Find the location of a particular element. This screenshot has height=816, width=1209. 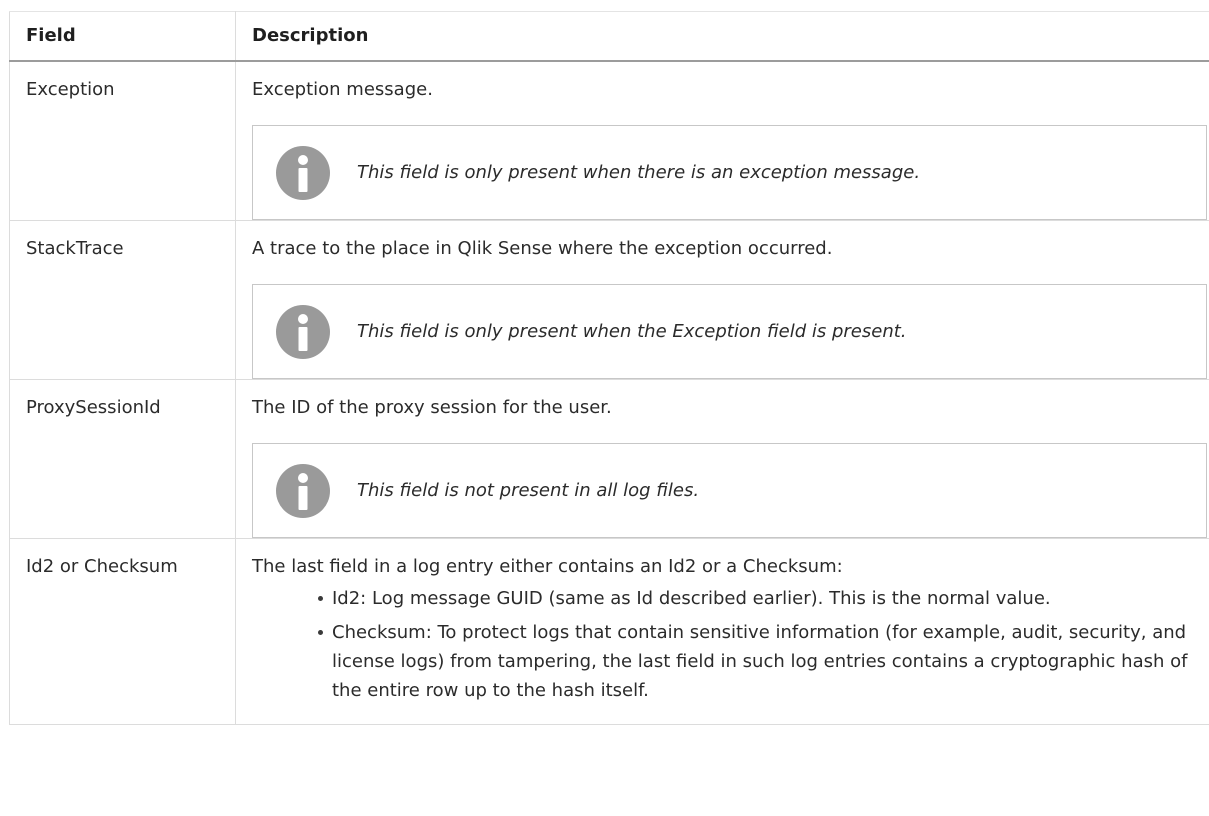

field-name: ProxySessionId is located at coordinates (122, 459).